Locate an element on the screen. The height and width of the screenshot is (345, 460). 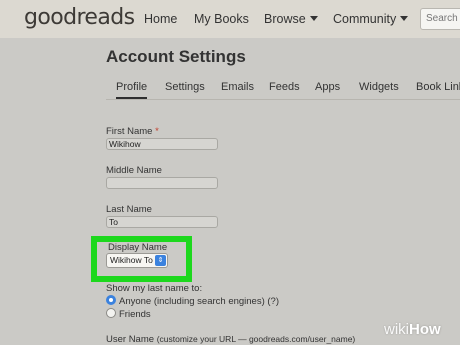
first-name-field: Wikihow is located at coordinates (162, 144).